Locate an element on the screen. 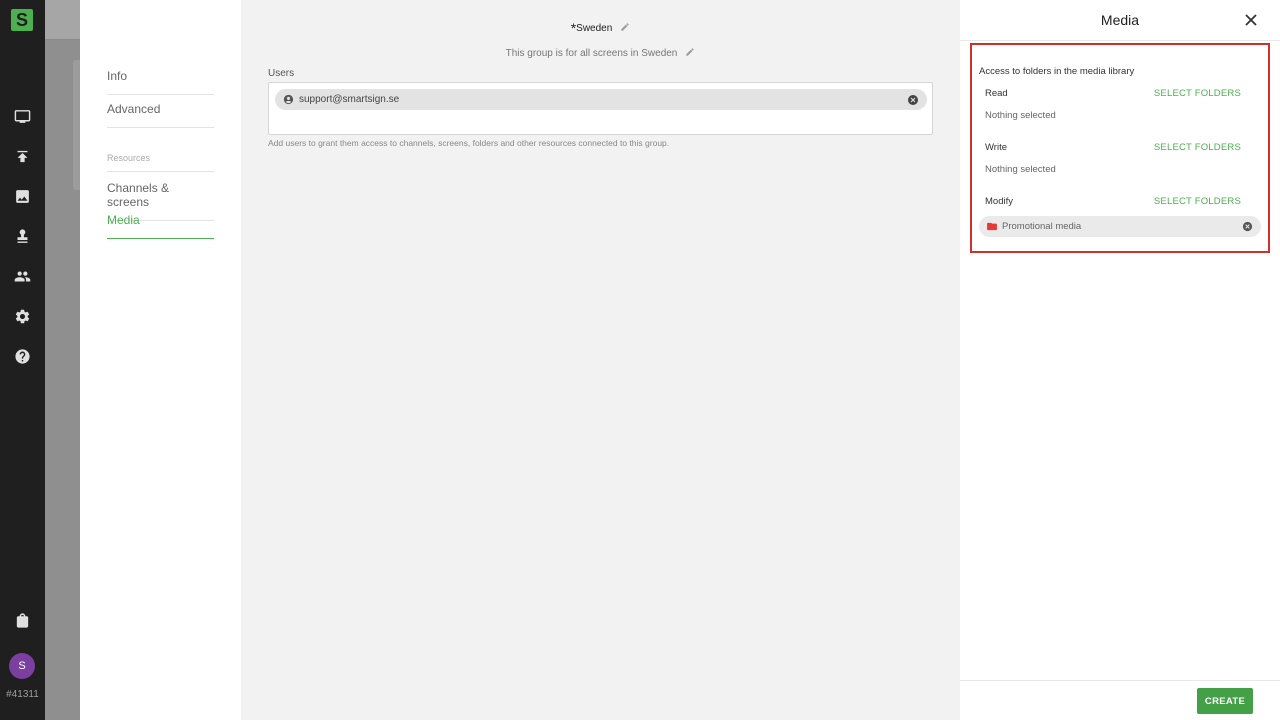 The height and width of the screenshot is (720, 1280). group-description-row: This group is for all screens in Sweden is located at coordinates (600, 53).